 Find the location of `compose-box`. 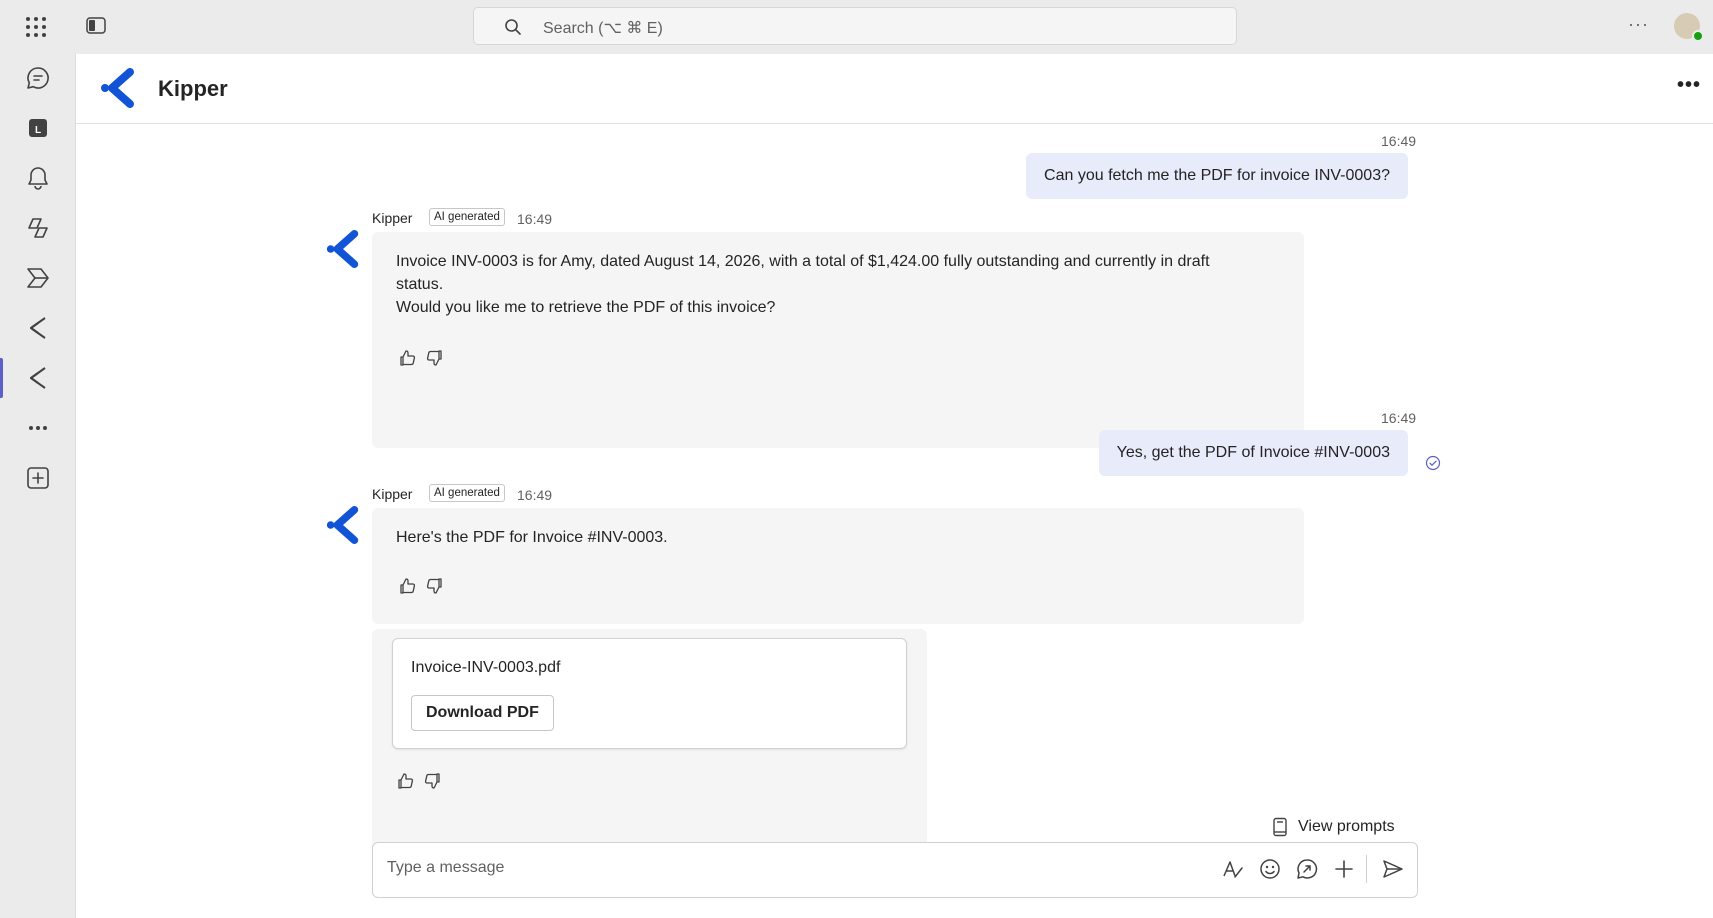

compose-box is located at coordinates (895, 870).